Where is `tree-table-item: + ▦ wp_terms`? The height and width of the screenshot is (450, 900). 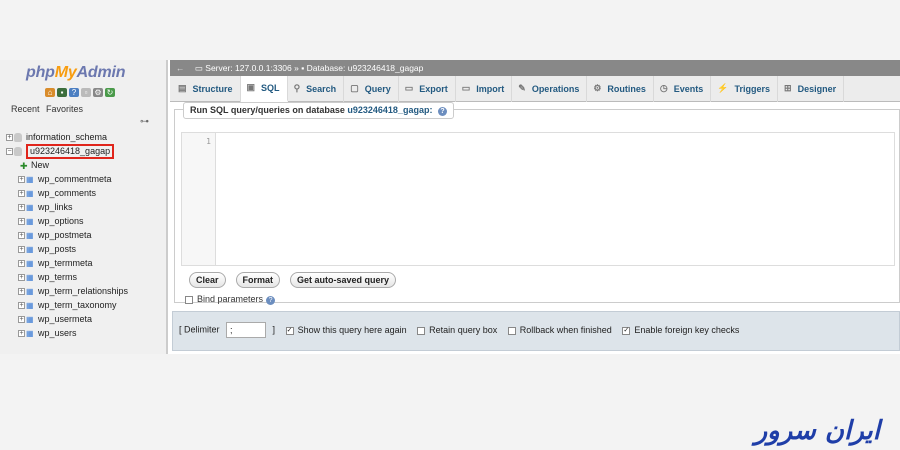 tree-table-item: + ▦ wp_terms is located at coordinates (85, 277).